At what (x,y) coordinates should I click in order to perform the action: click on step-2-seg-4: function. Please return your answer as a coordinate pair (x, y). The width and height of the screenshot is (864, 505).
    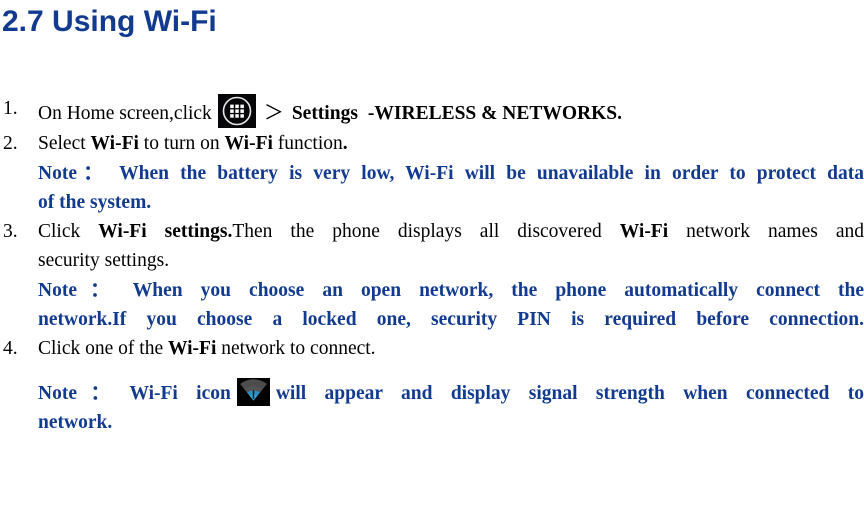
    Looking at the image, I should click on (307, 143).